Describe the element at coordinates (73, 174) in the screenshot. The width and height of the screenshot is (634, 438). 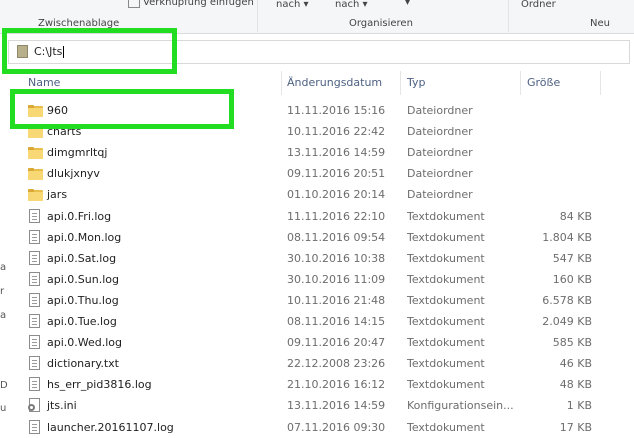
I see `file-name: dlukjxnyv` at that location.